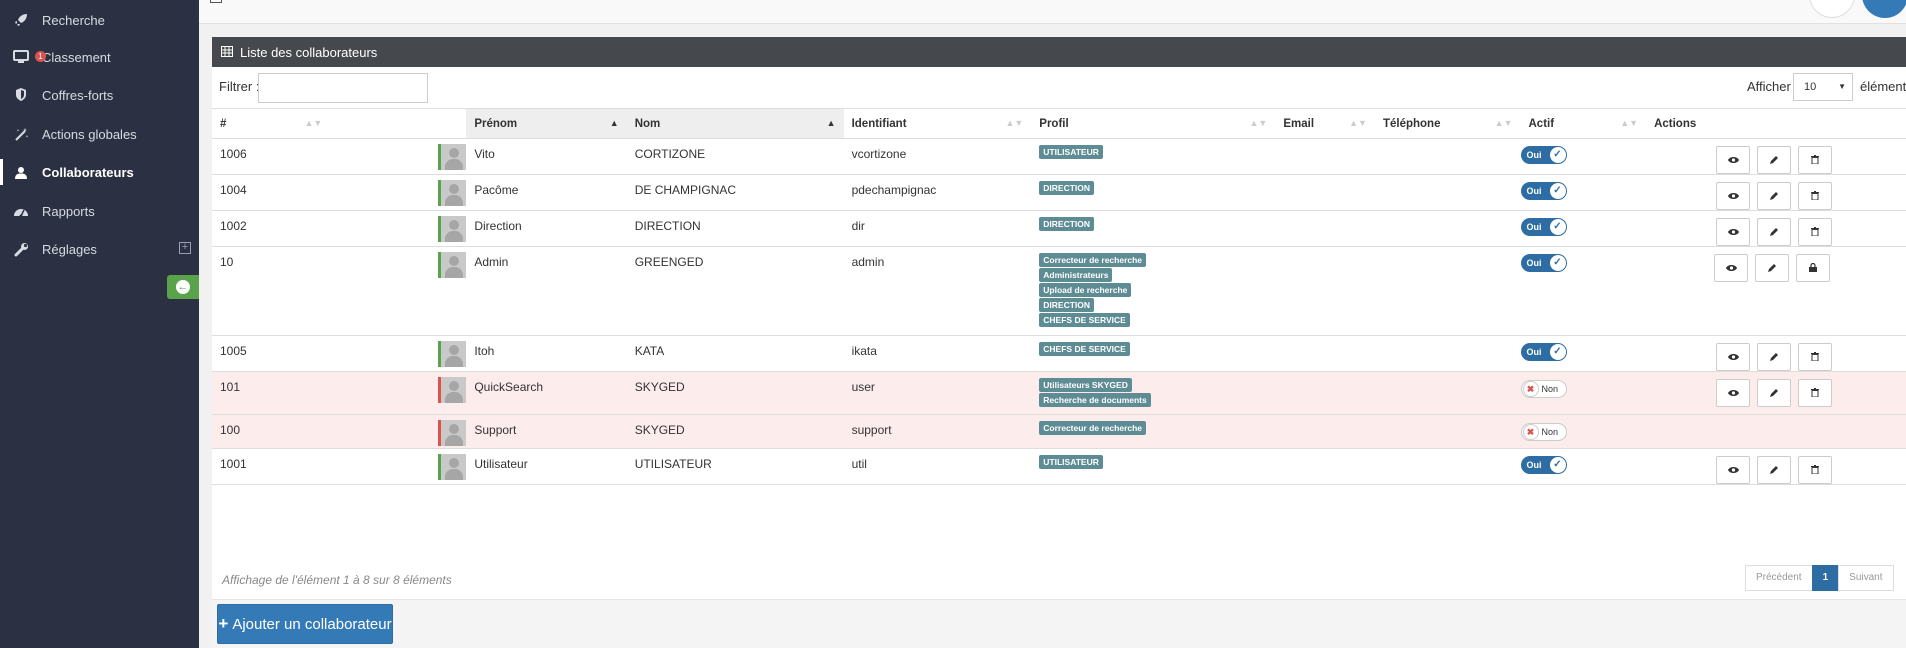 The height and width of the screenshot is (648, 1906). What do you see at coordinates (1583, 123) in the screenshot?
I see `column-header-actif: Actif ▲▼` at bounding box center [1583, 123].